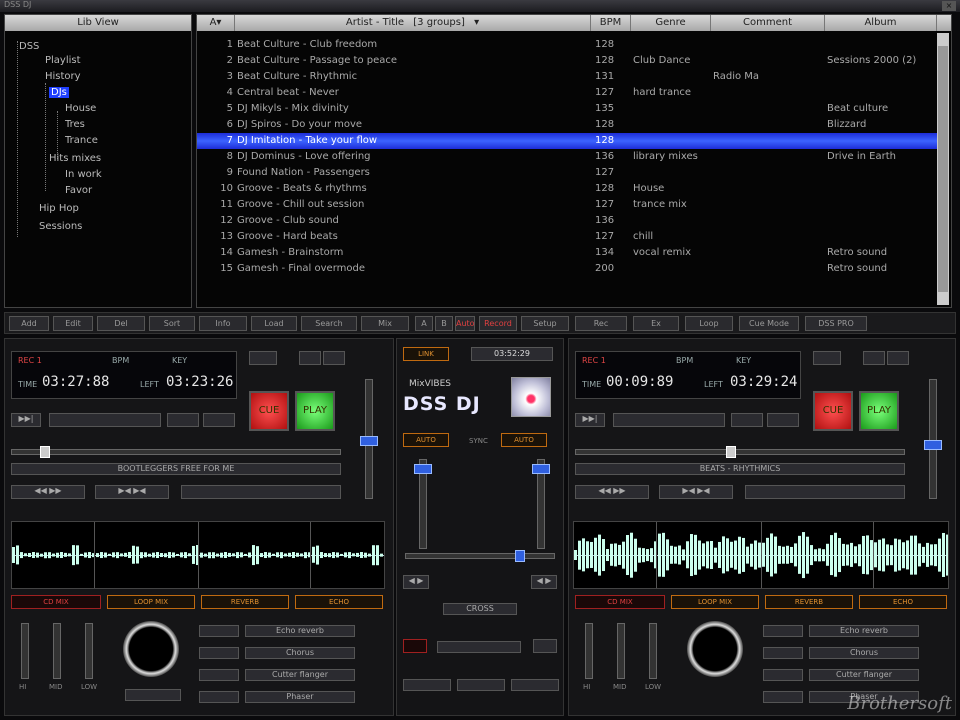 The height and width of the screenshot is (720, 960). Describe the element at coordinates (121, 323) in the screenshot. I see `toolbar-button: Del` at that location.